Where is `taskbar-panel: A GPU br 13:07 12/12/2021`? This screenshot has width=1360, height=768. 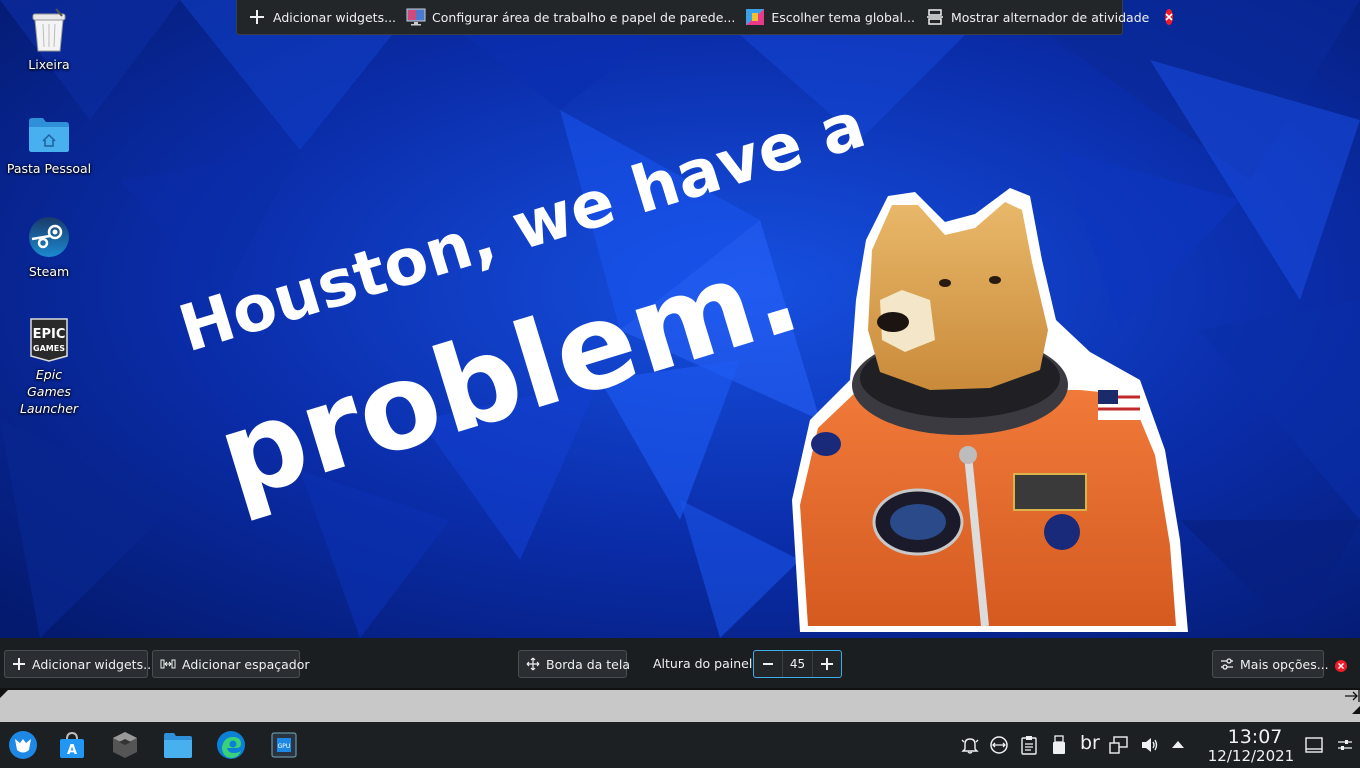 taskbar-panel: A GPU br 13:07 12/12/2021 is located at coordinates (680, 745).